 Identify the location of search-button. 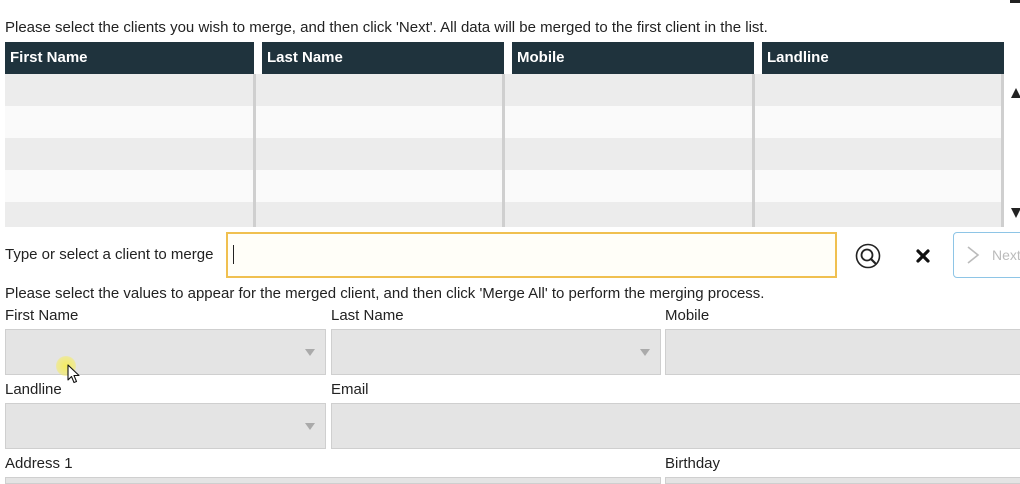
(868, 256).